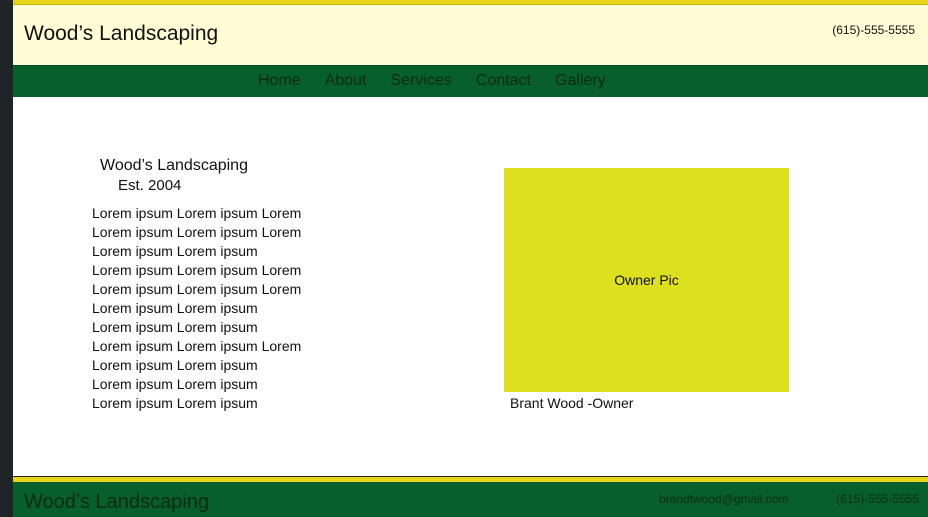 The width and height of the screenshot is (928, 517). What do you see at coordinates (6, 258) in the screenshot?
I see `window-left-strip` at bounding box center [6, 258].